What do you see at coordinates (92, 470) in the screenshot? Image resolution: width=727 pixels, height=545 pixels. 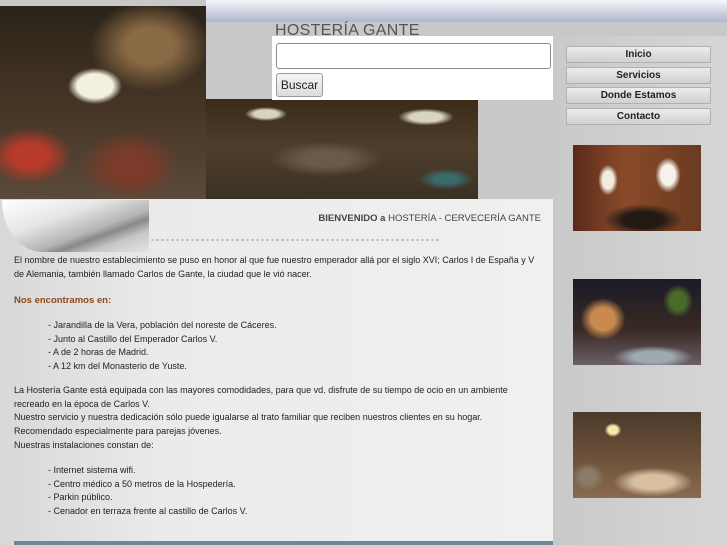 I see `list-item: - Internet sistema wifi.` at bounding box center [92, 470].